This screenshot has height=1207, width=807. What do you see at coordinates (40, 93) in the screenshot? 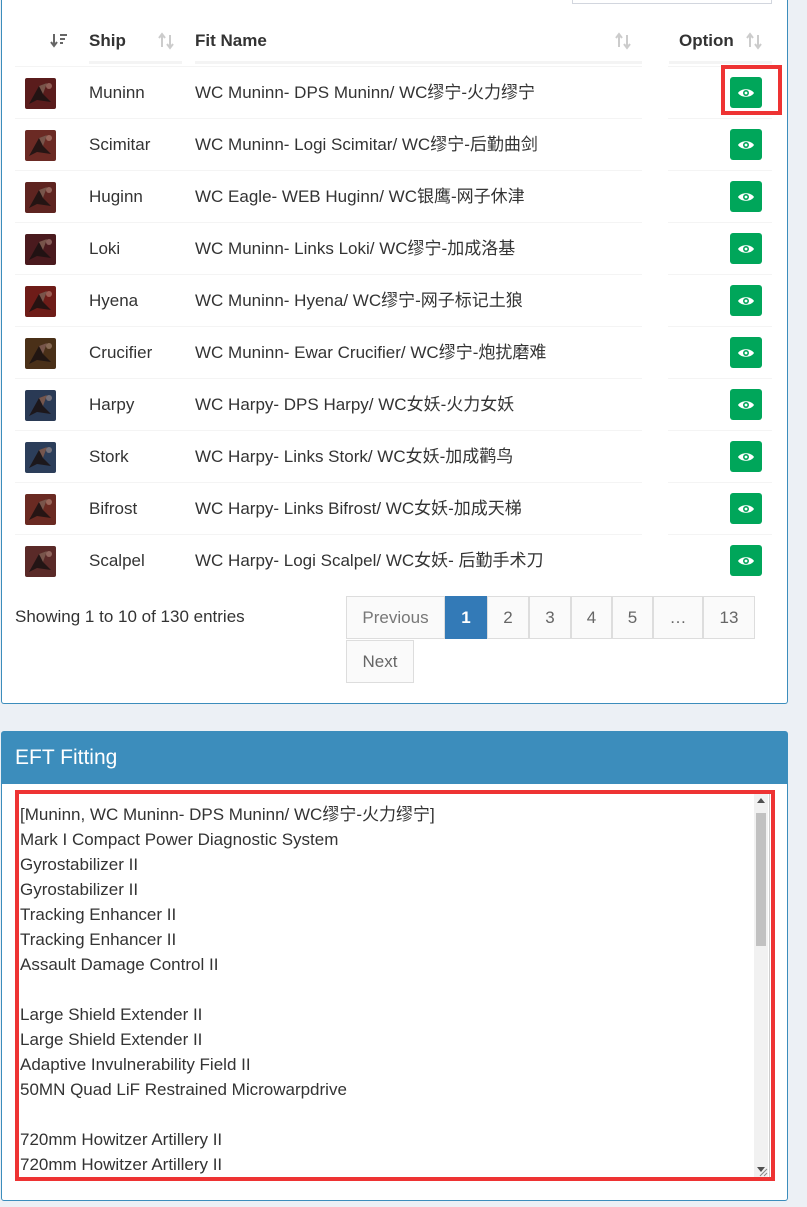
I see `muninn-ship-icon` at bounding box center [40, 93].